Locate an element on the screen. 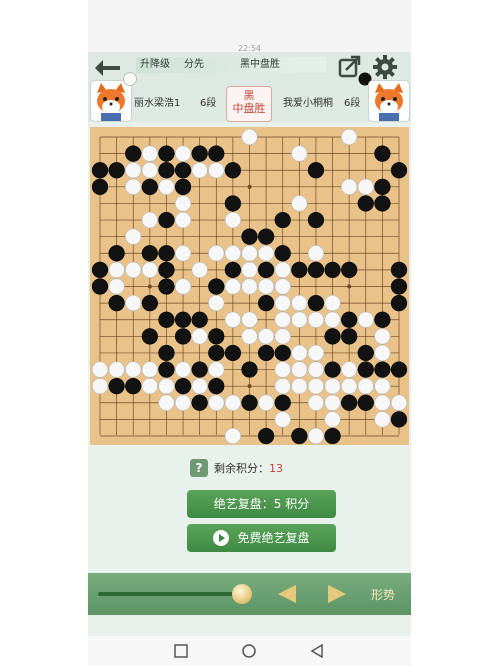  points-label: 剩余积分： is located at coordinates (241, 468).